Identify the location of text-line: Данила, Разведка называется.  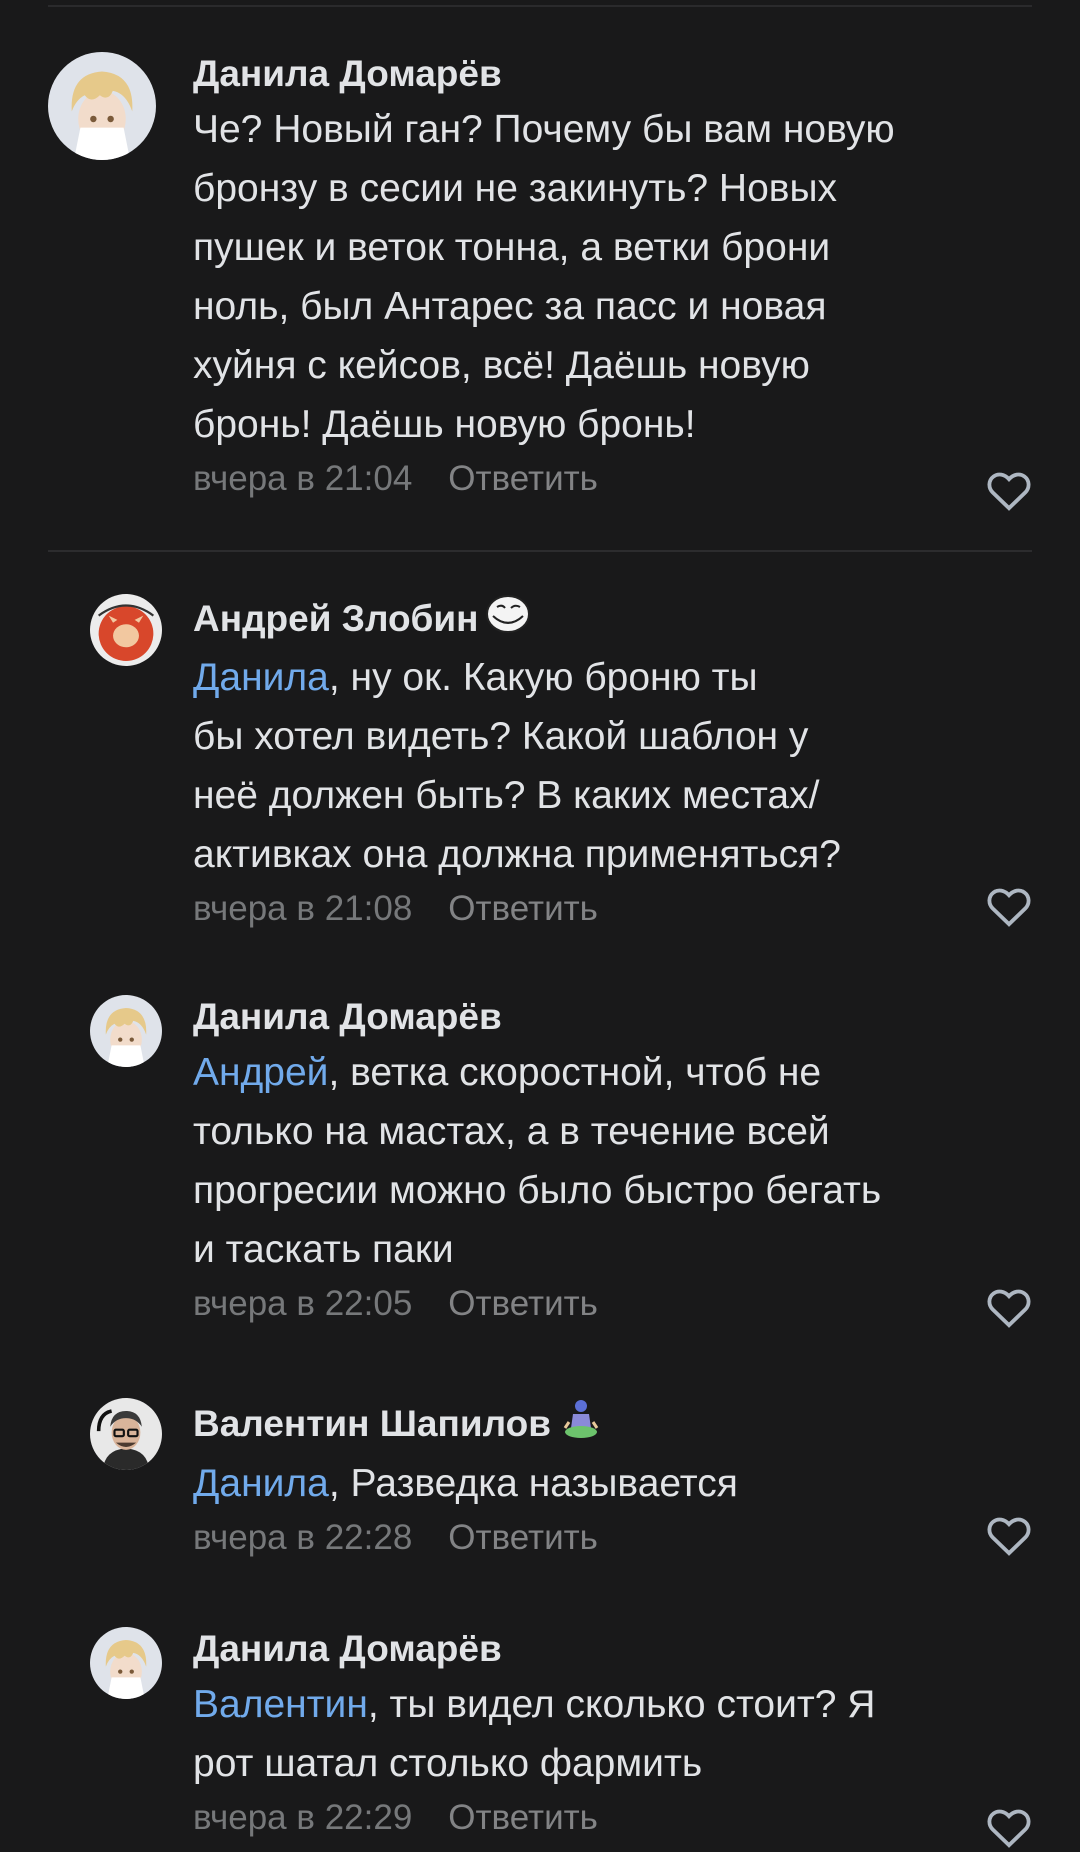
(613, 1483).